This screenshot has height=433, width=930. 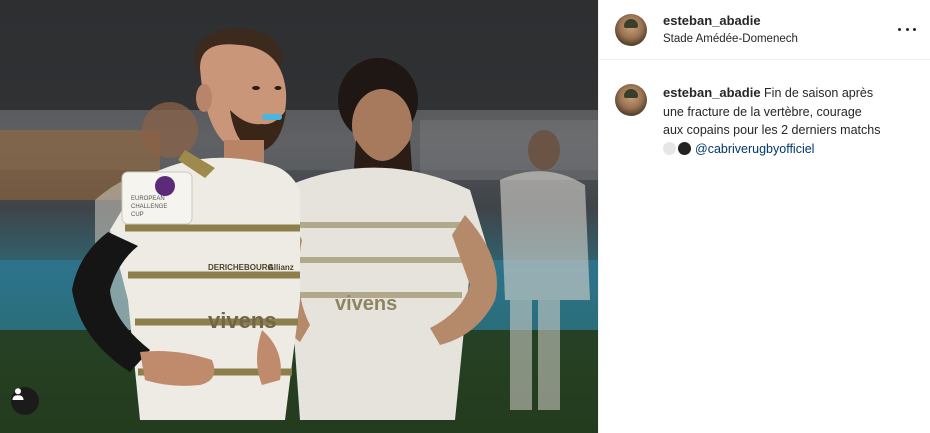 What do you see at coordinates (730, 39) in the screenshot?
I see `post-location: Stade Amédée-Domenech` at bounding box center [730, 39].